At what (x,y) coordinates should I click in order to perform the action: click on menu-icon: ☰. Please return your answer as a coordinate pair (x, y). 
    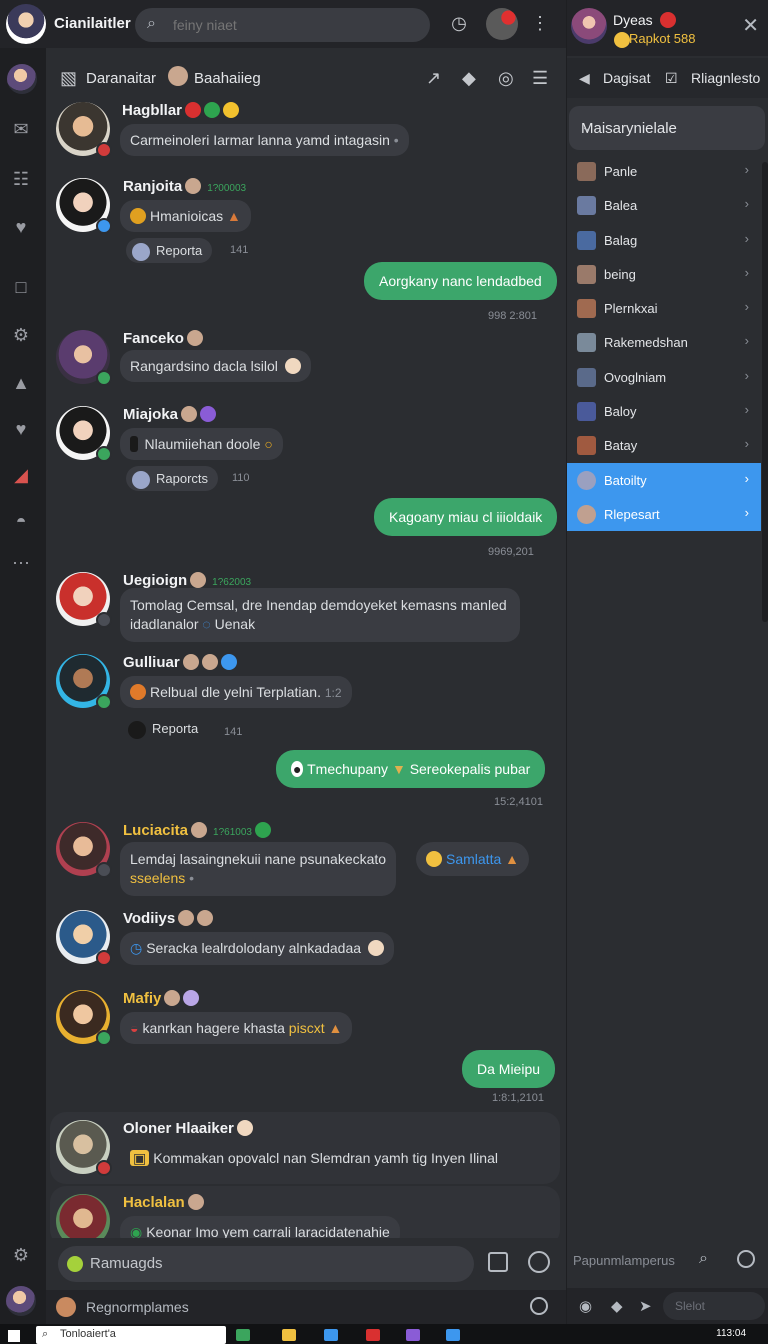
    Looking at the image, I should click on (540, 78).